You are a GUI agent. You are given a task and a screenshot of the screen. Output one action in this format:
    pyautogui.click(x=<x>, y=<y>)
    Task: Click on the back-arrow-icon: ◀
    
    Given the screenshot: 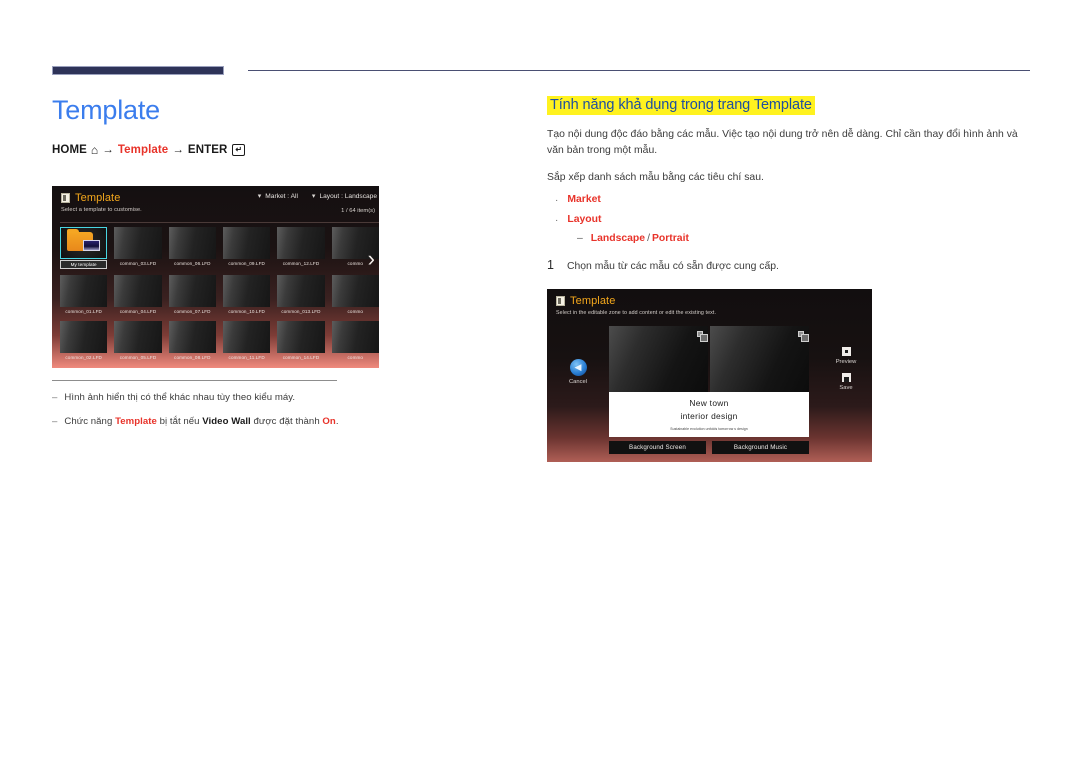 What is the action you would take?
    pyautogui.click(x=578, y=367)
    